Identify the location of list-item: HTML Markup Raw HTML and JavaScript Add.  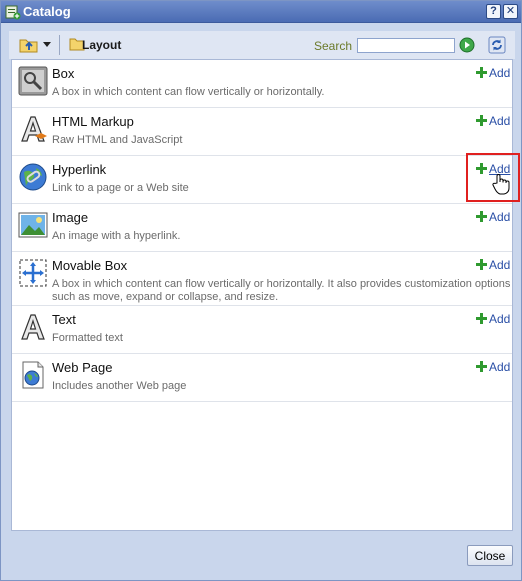
(262, 132).